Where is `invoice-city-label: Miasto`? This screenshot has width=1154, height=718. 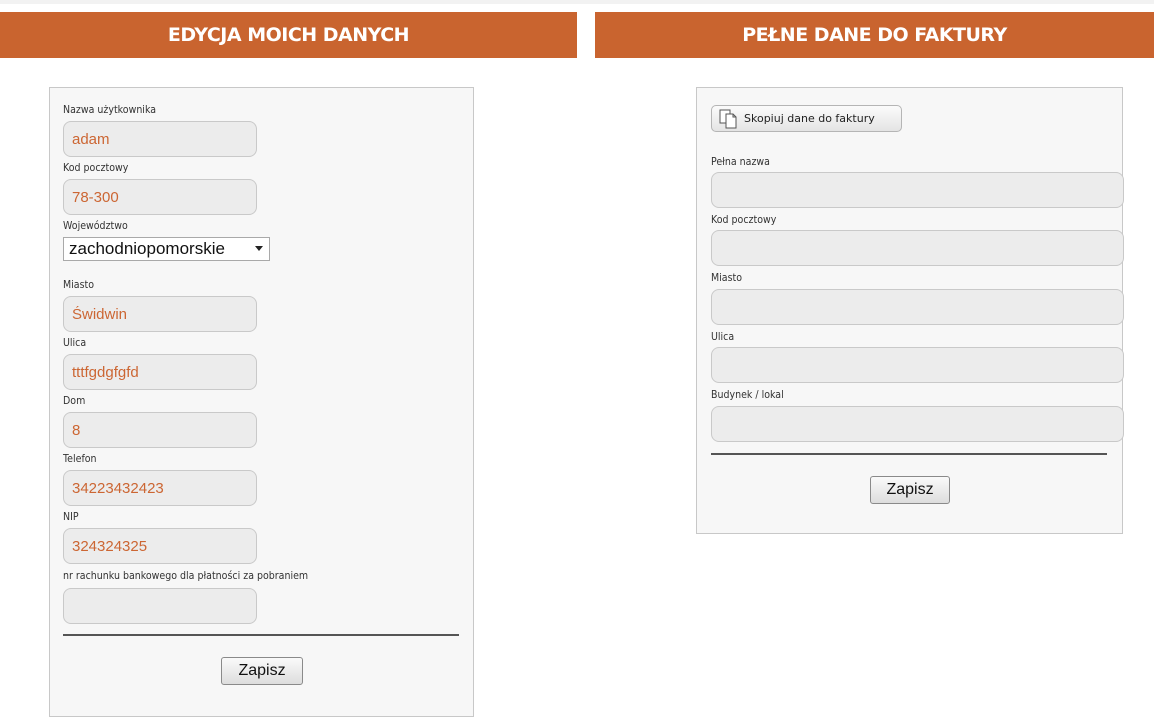 invoice-city-label: Miasto is located at coordinates (727, 277).